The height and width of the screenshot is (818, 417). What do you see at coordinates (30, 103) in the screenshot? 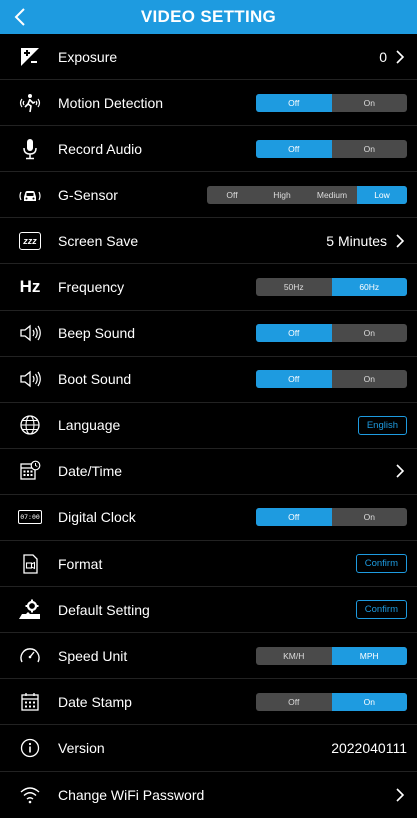
I see `motion-icon` at bounding box center [30, 103].